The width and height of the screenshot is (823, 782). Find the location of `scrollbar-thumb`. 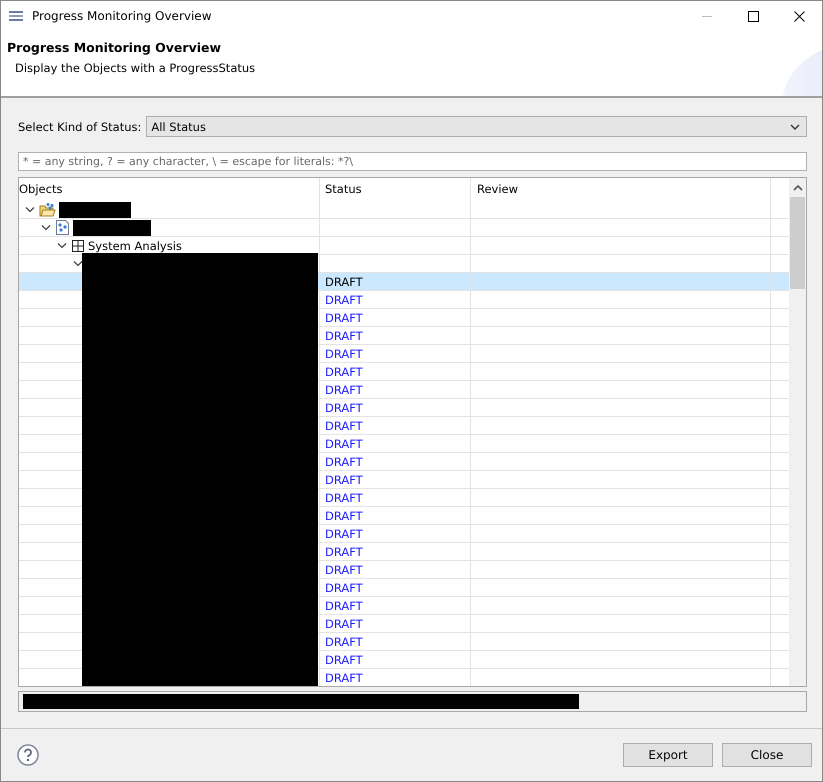

scrollbar-thumb is located at coordinates (797, 243).